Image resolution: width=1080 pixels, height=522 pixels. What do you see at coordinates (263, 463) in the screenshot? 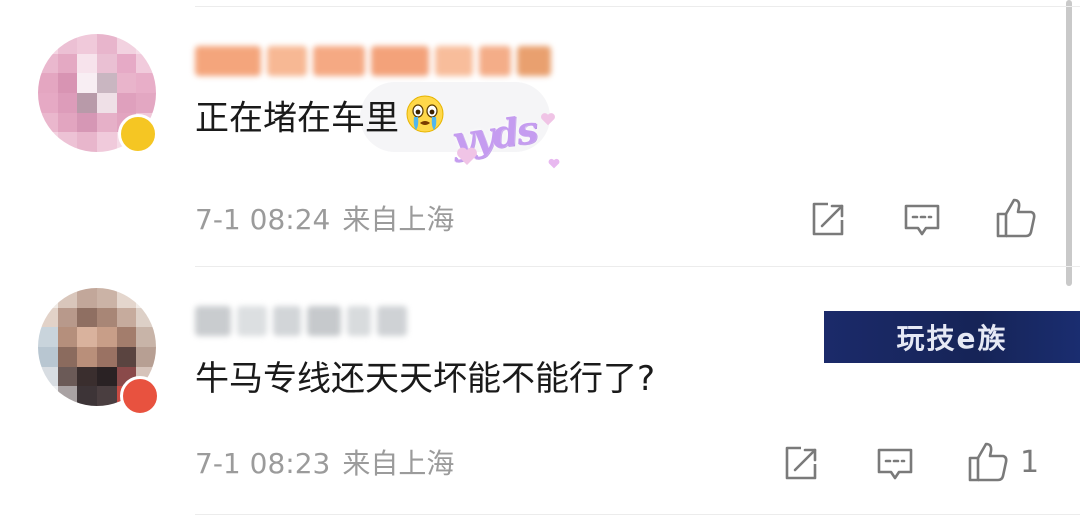
I see `comment-time: 7-1 08:23` at bounding box center [263, 463].